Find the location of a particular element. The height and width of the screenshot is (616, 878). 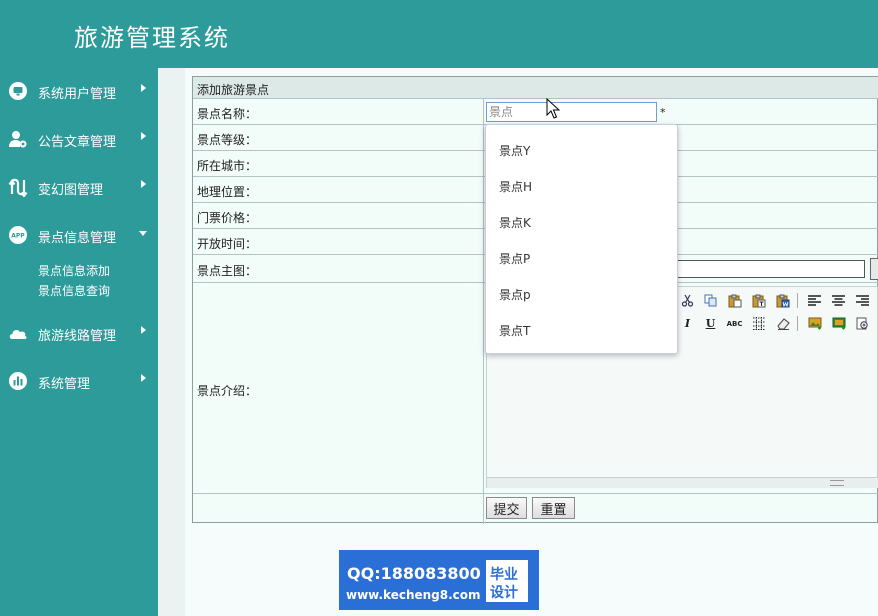

autocomplete-option: 景点p is located at coordinates (515, 294).